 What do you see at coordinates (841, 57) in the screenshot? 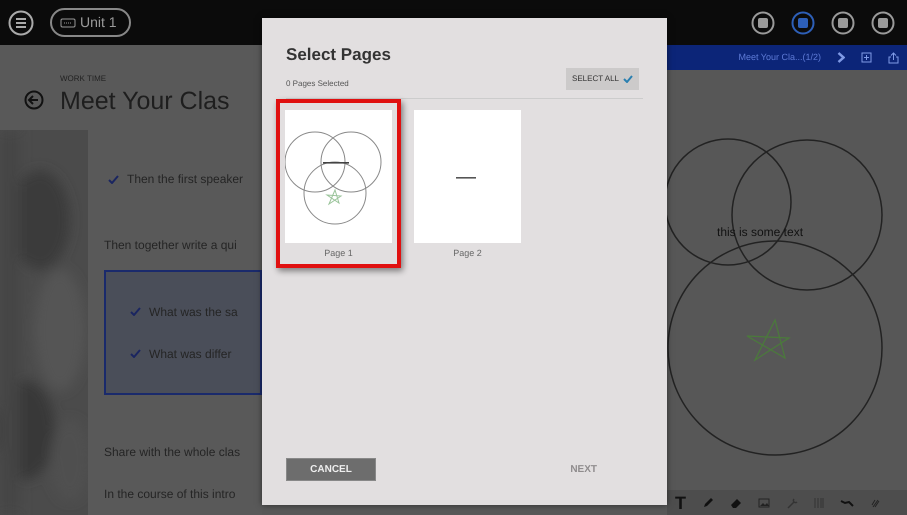
I see `chevron-right-icon` at bounding box center [841, 57].